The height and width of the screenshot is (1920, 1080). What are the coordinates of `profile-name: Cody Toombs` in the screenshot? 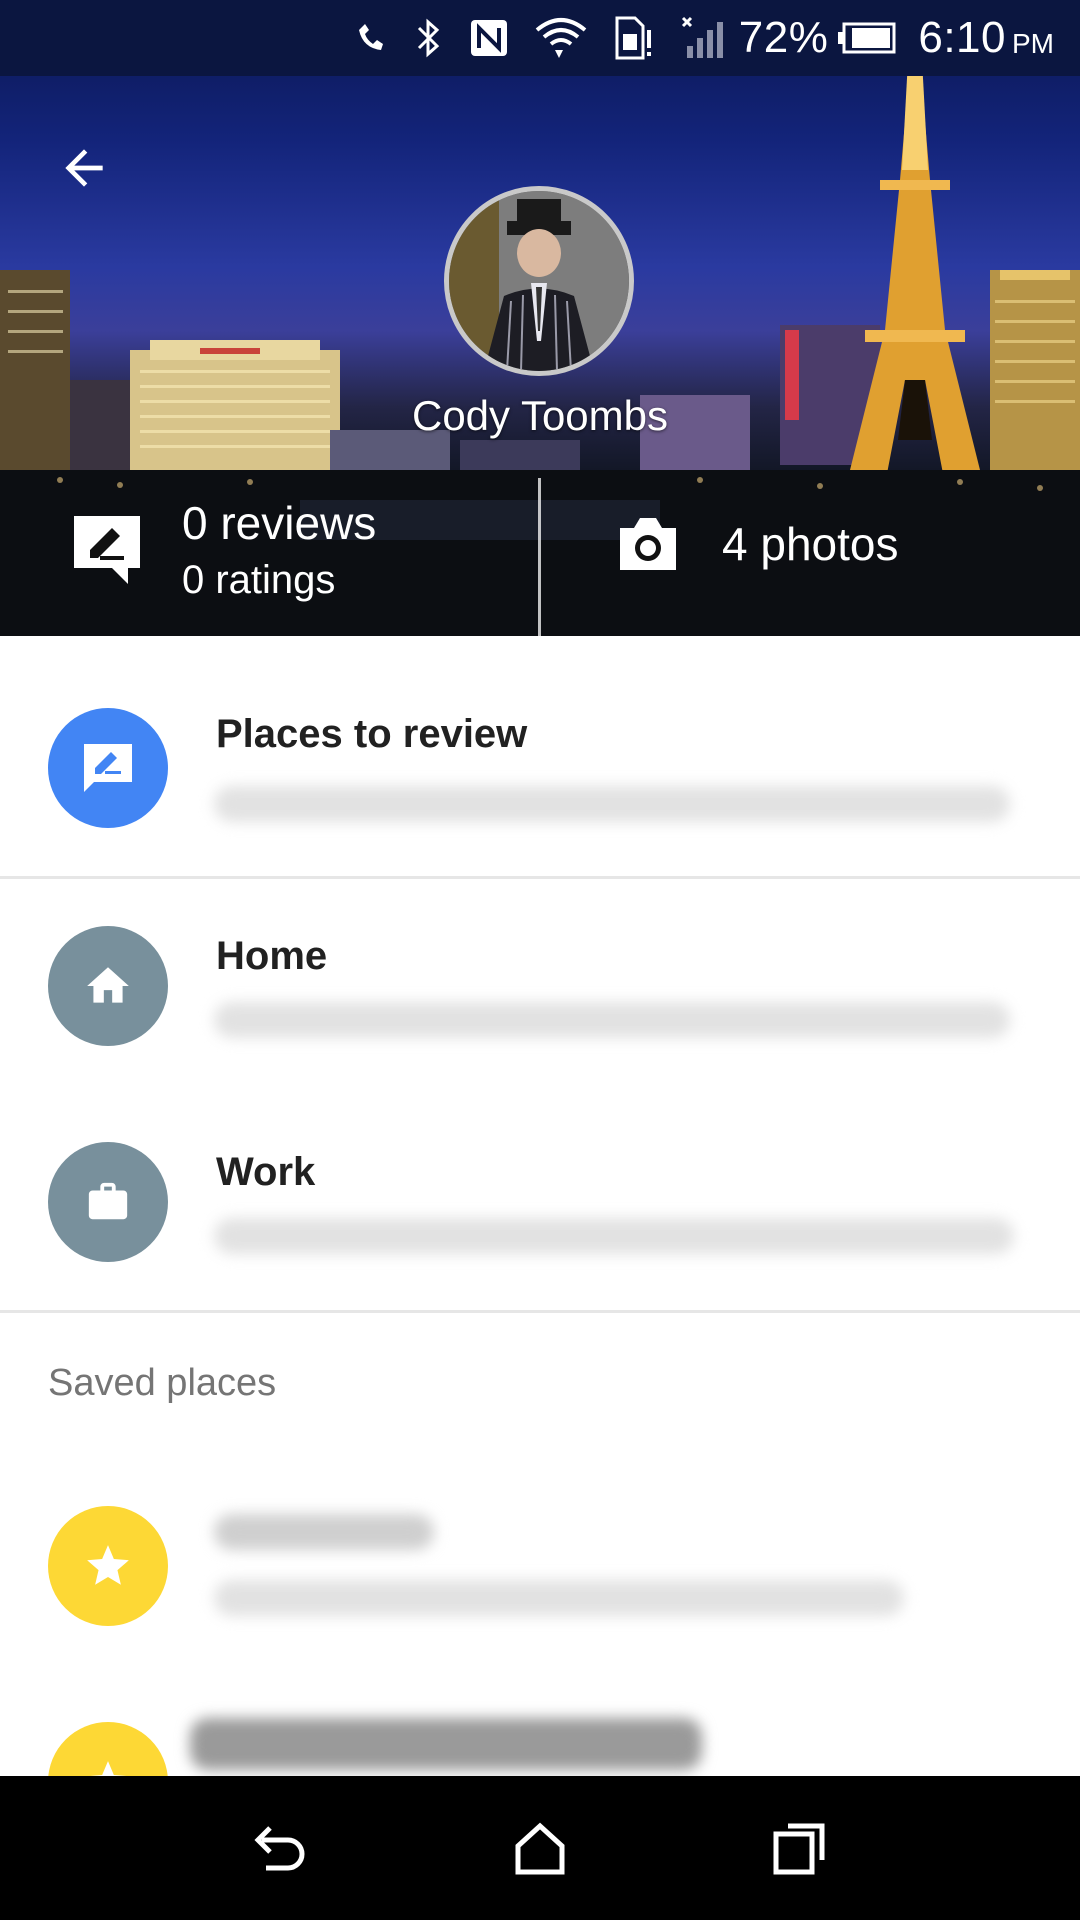 It's located at (540, 415).